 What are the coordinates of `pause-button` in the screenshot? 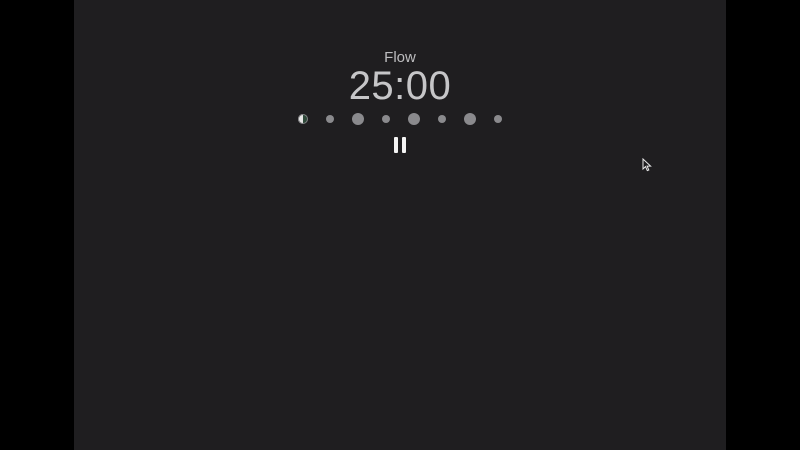 It's located at (400, 145).